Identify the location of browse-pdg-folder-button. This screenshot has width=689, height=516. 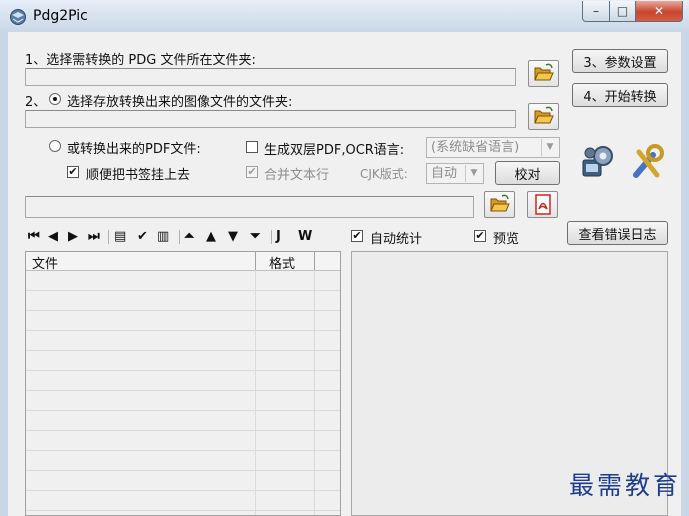
(543, 73).